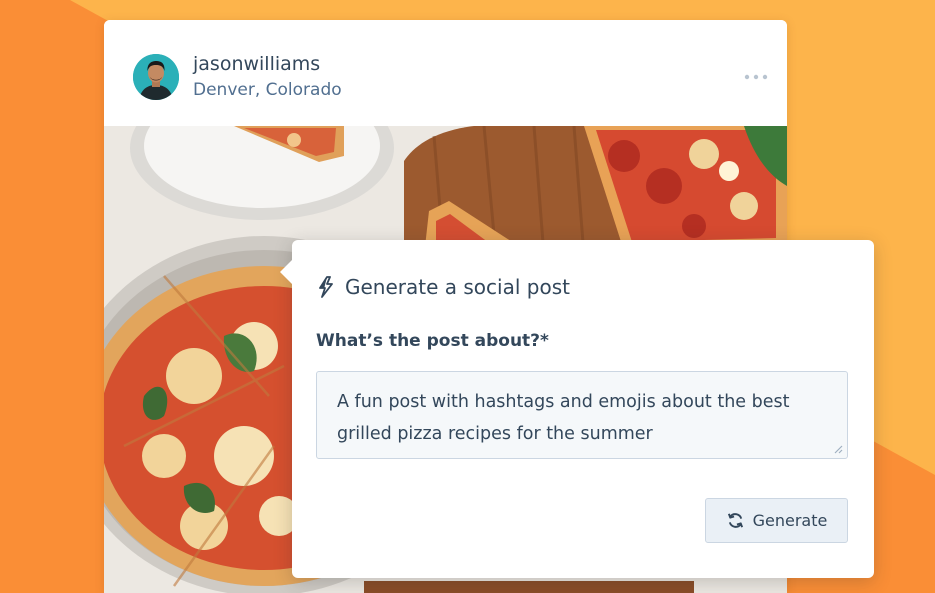 This screenshot has height=593, width=935. Describe the element at coordinates (757, 76) in the screenshot. I see `more-horizontal-icon` at that location.